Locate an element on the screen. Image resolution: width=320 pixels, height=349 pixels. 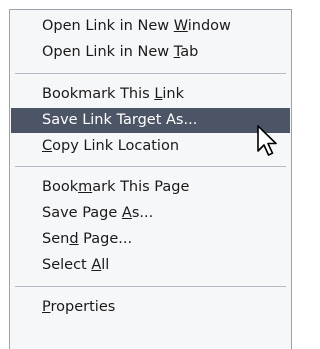
accesskey: P is located at coordinates (46, 307).